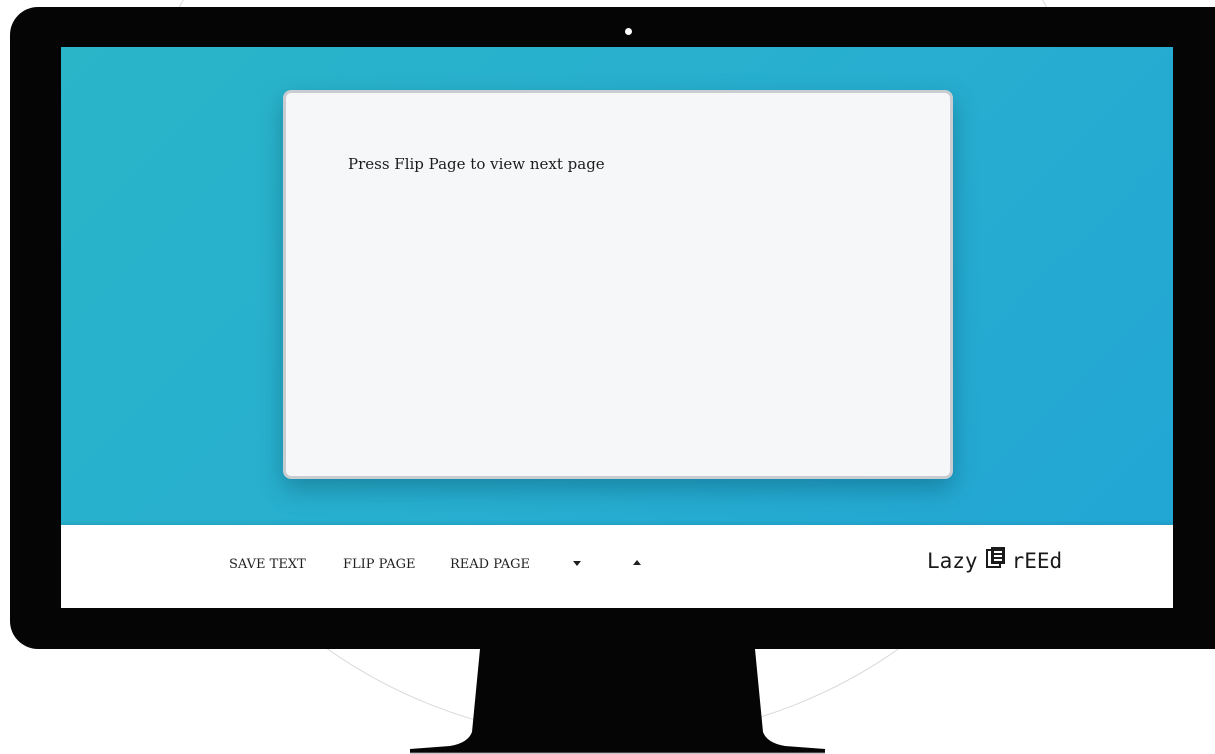 The height and width of the screenshot is (754, 1215). Describe the element at coordinates (379, 564) in the screenshot. I see `flip-page-button: FLIP PAGE` at that location.